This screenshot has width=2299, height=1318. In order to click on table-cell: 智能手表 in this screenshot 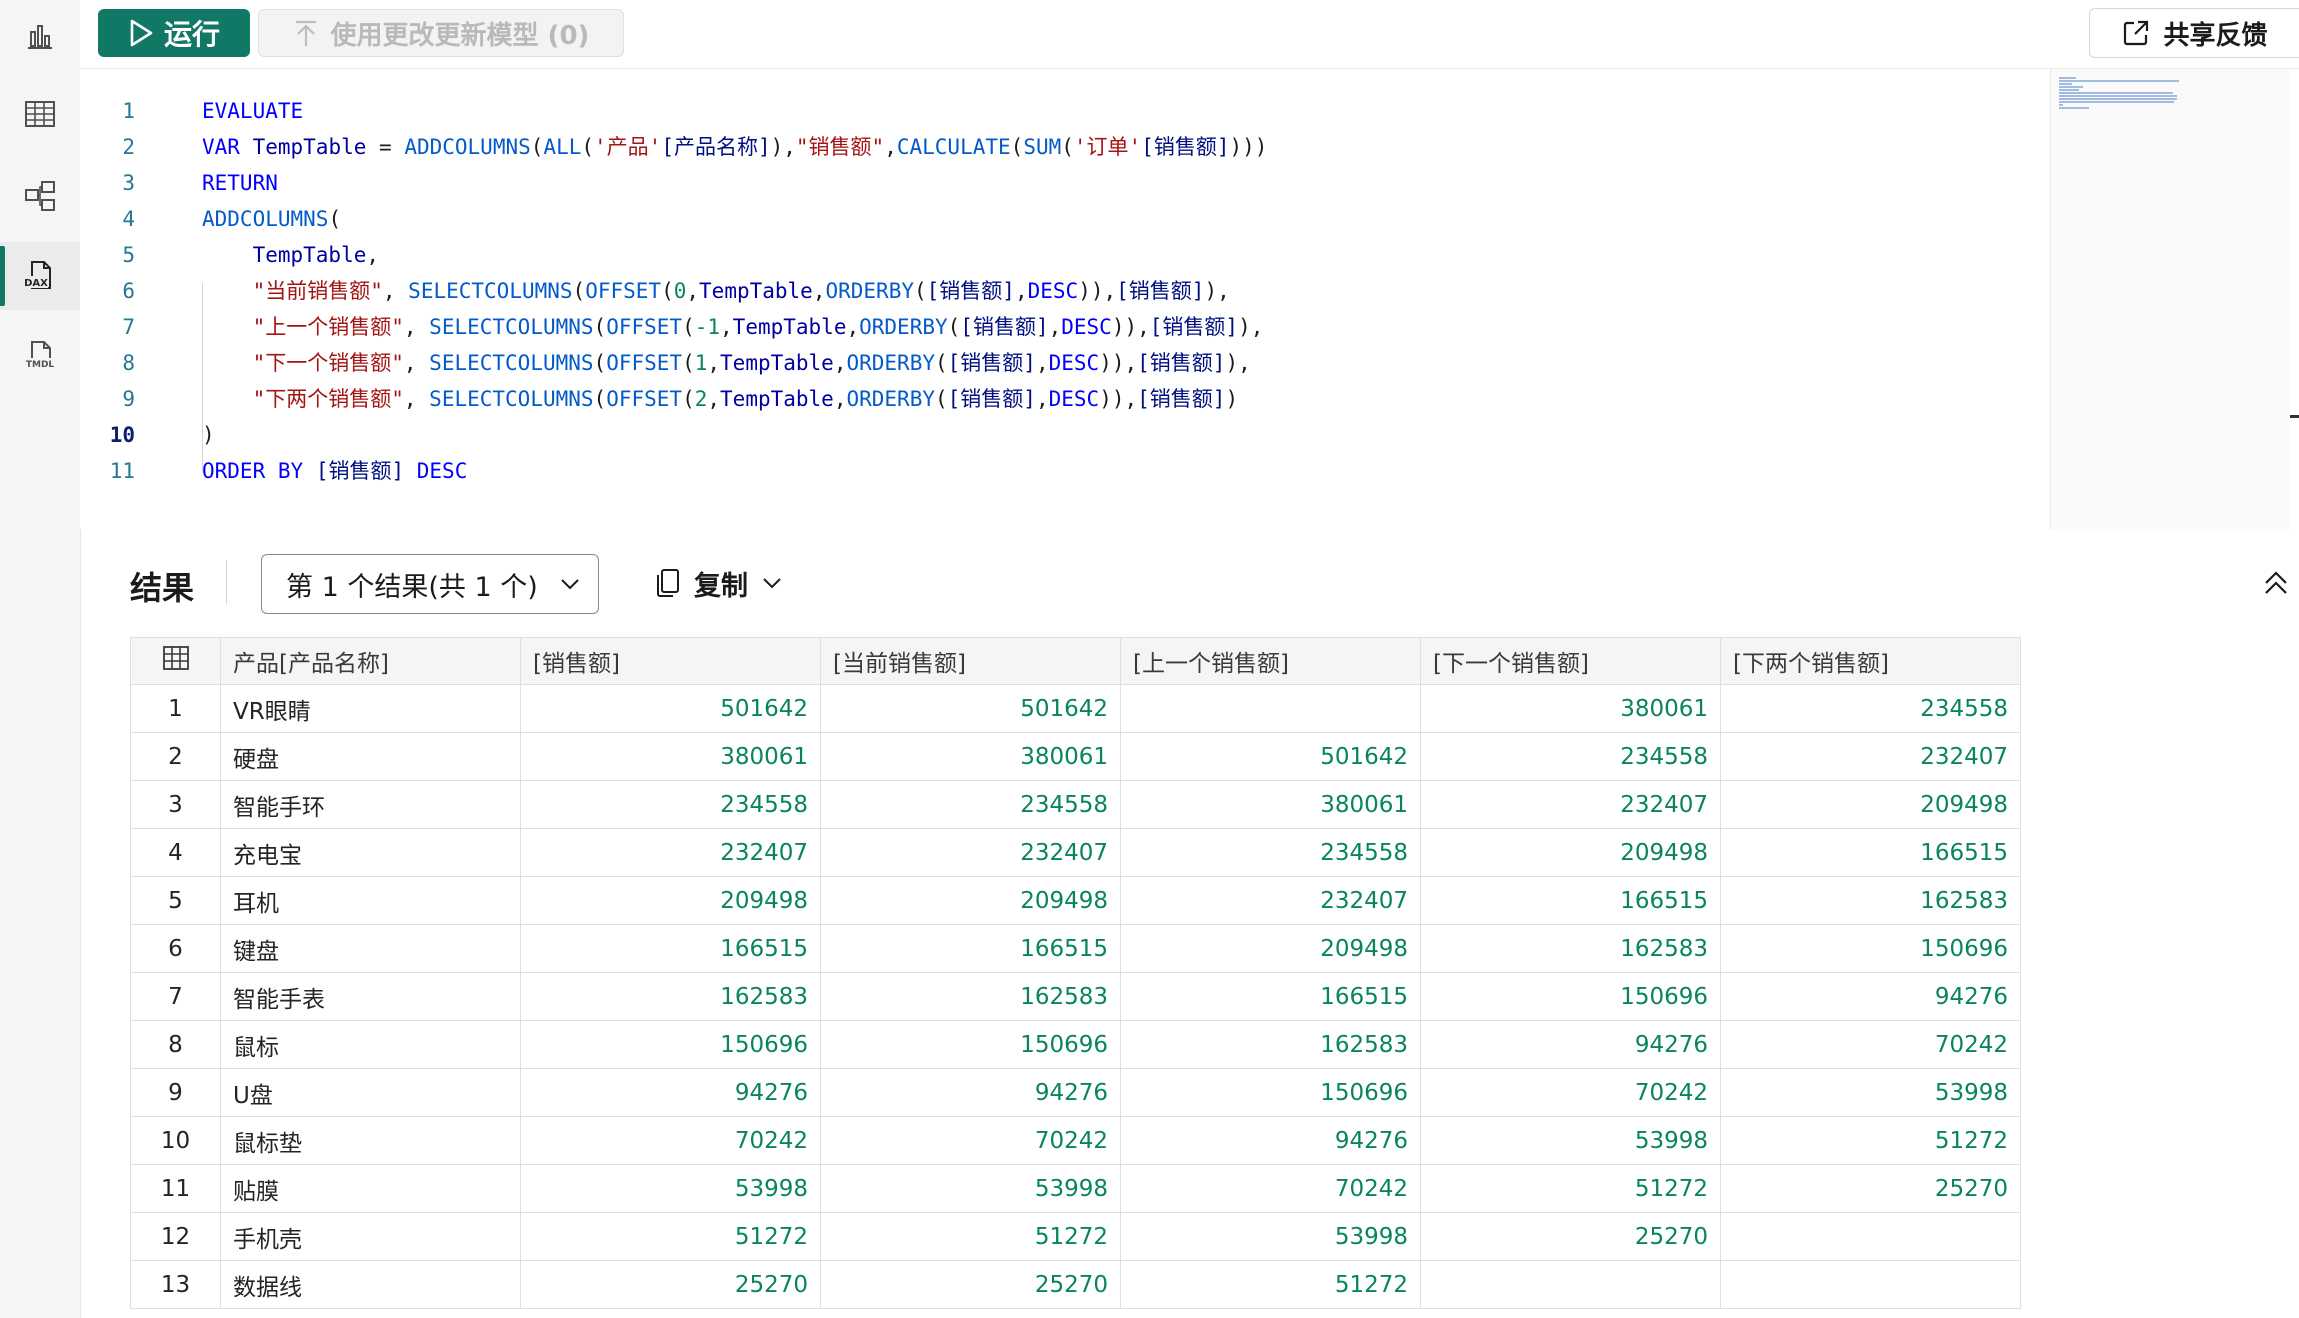, I will do `click(370, 996)`.